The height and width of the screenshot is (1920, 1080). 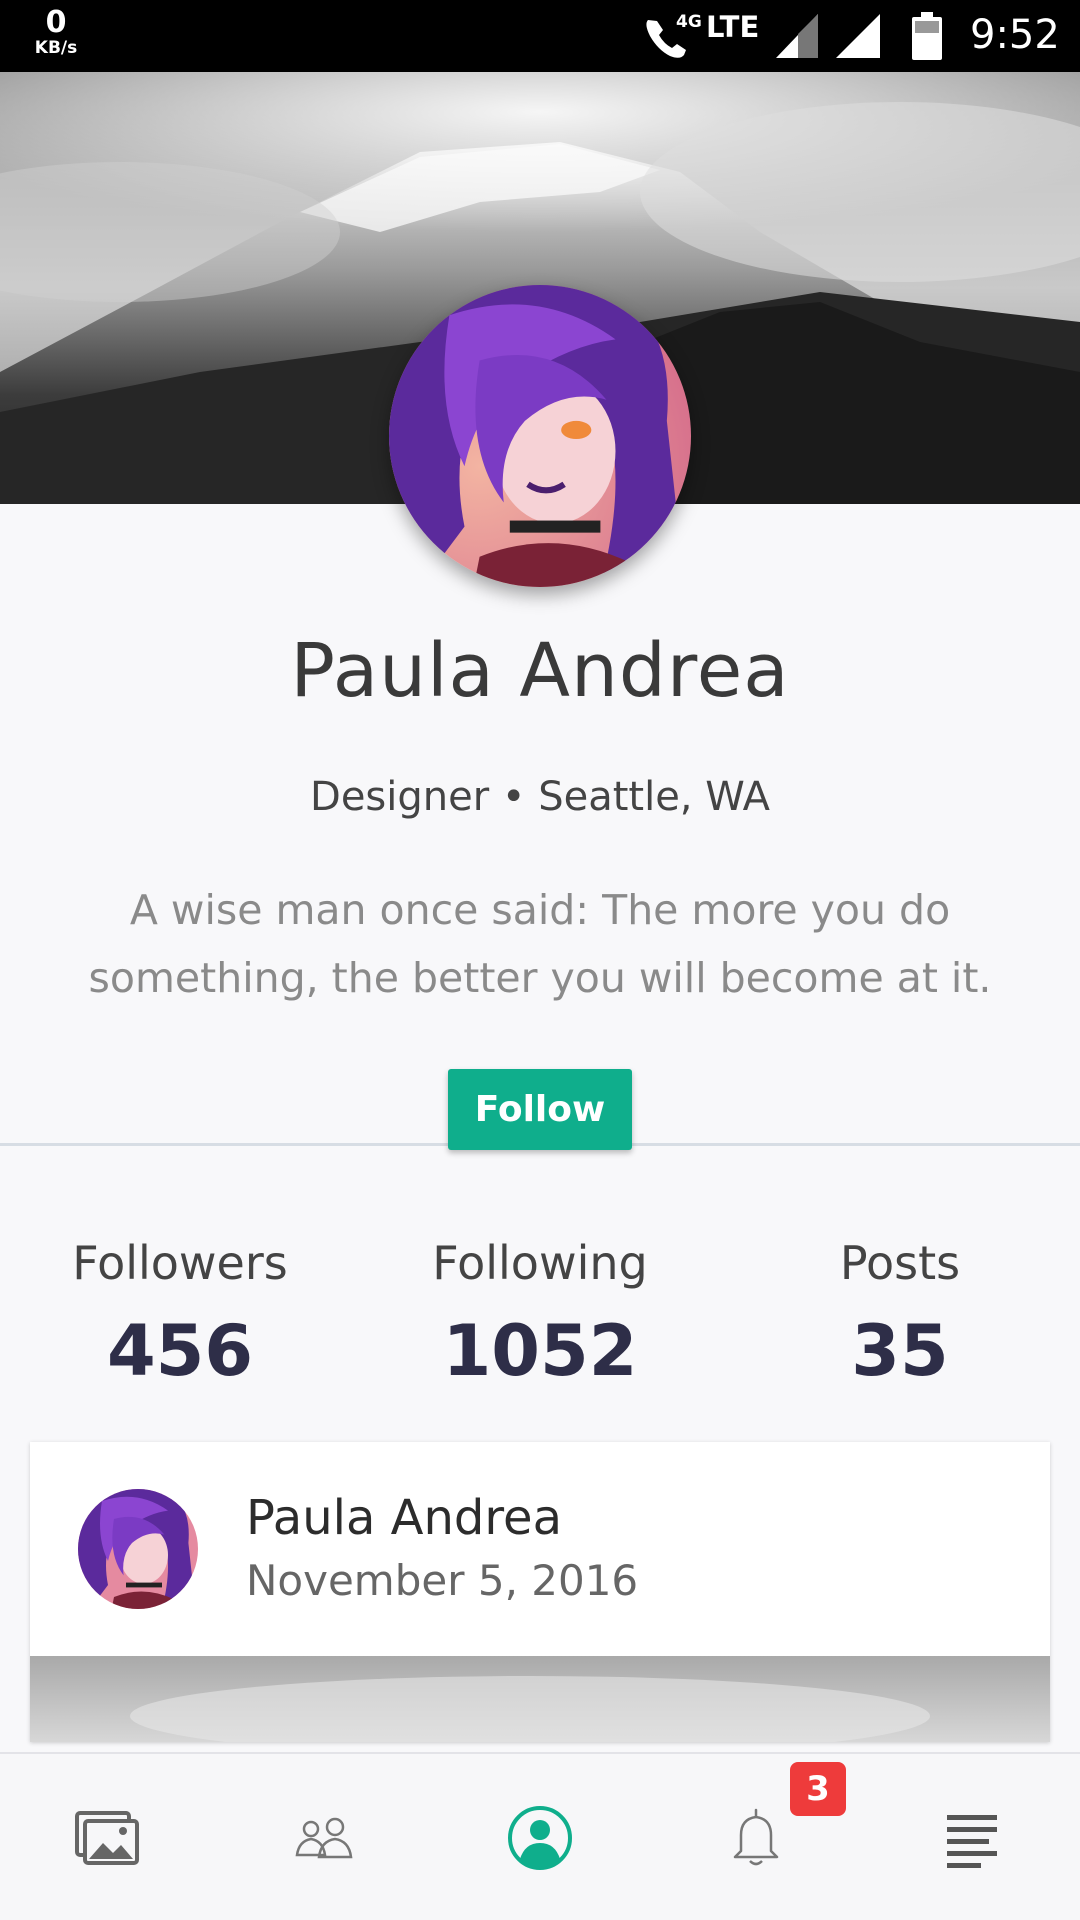 I want to click on people-icon, so click(x=324, y=1838).